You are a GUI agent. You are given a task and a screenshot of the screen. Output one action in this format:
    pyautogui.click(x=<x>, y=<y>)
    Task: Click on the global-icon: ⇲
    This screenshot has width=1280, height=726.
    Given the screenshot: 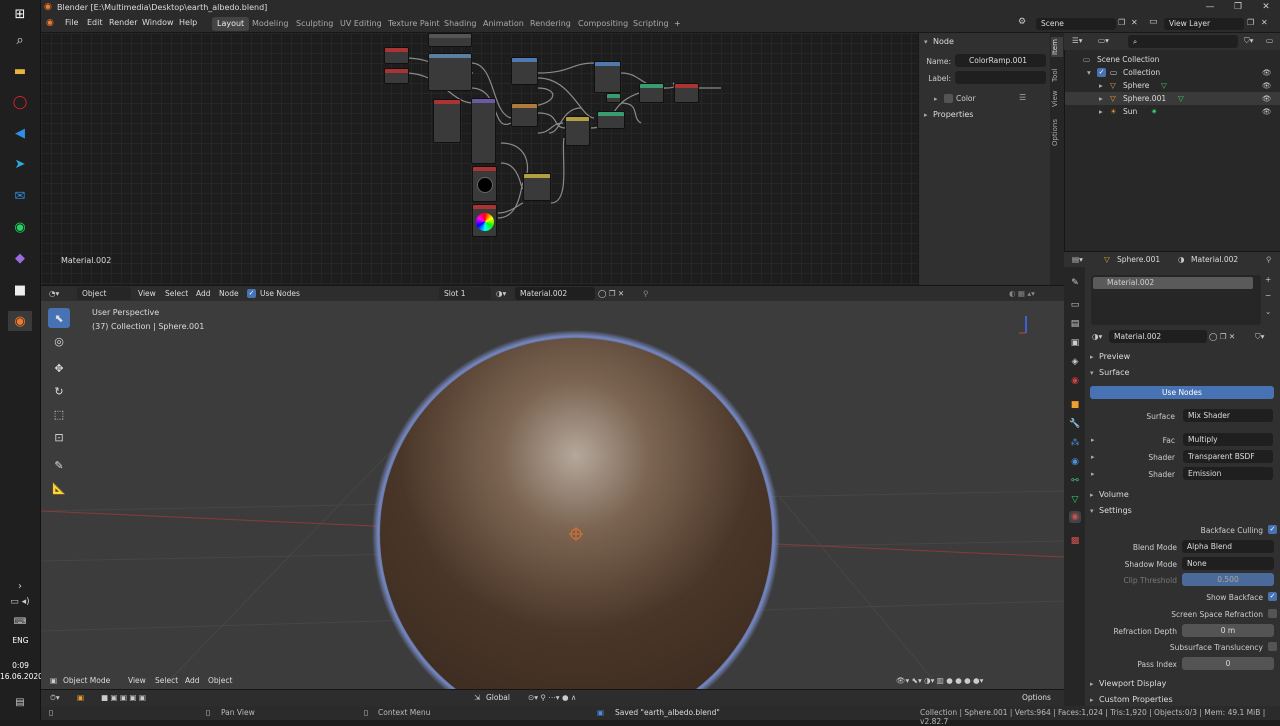 What is the action you would take?
    pyautogui.click(x=477, y=697)
    